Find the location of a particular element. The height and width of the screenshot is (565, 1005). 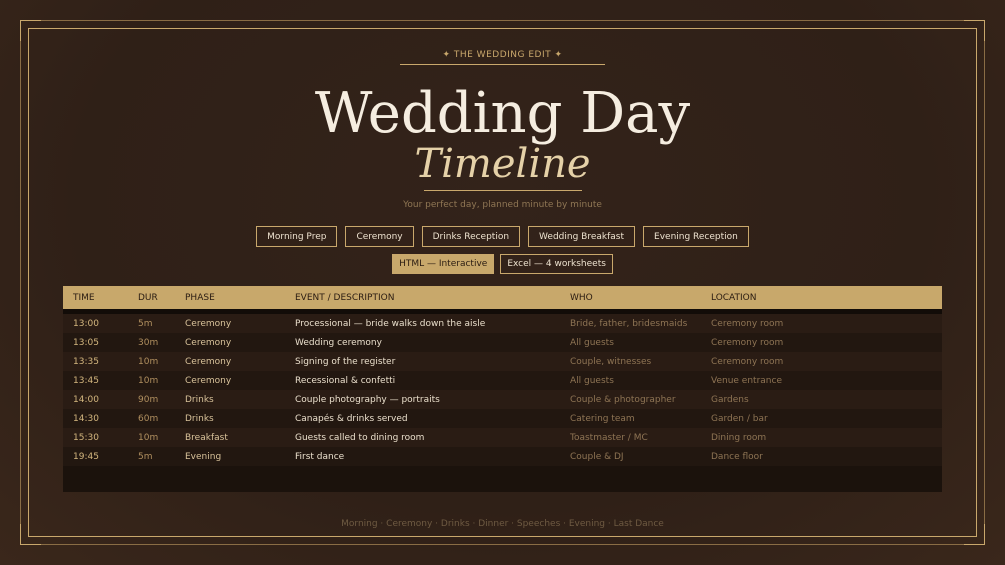

header-phase: PHASE is located at coordinates (240, 298).